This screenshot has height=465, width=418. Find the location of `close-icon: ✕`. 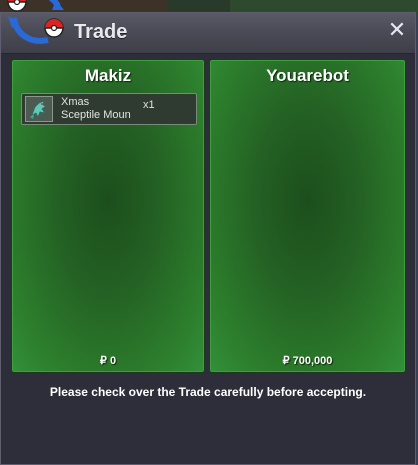

close-icon: ✕ is located at coordinates (397, 30).